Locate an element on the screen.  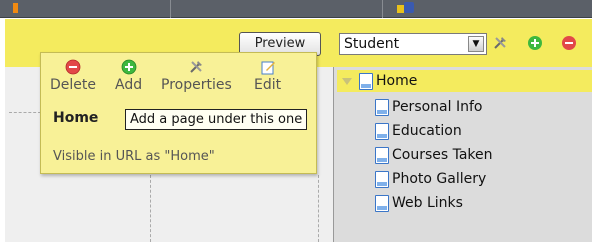
tree-item-label: Courses Taken is located at coordinates (442, 155).